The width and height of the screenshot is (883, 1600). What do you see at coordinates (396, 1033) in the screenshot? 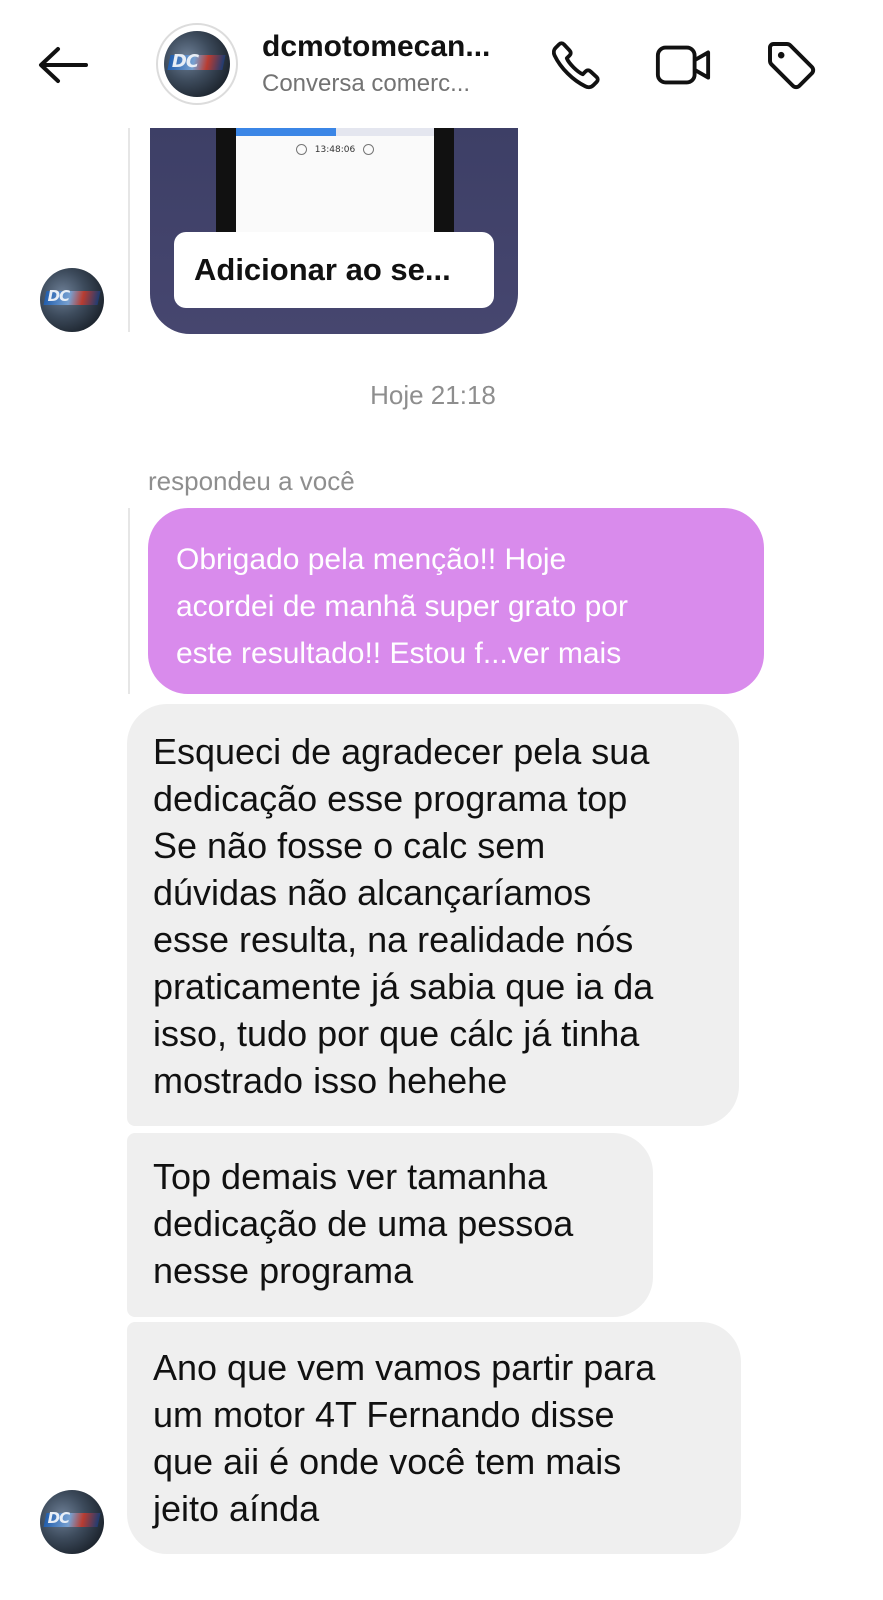
I see `message-line: isso, tudo por que cálc já tinha` at bounding box center [396, 1033].